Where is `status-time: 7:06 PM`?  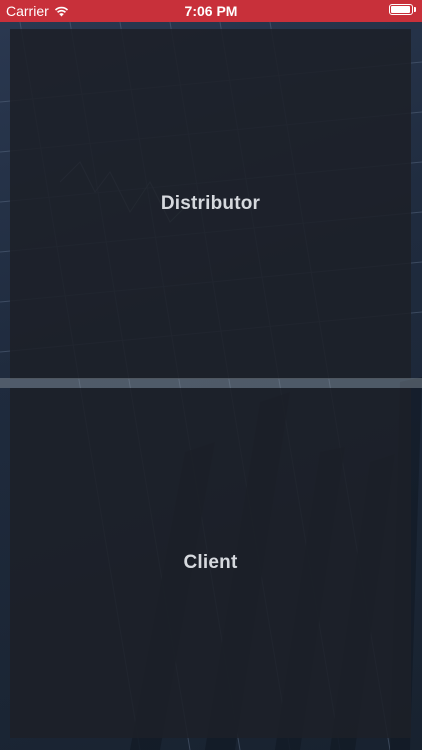 status-time: 7:06 PM is located at coordinates (211, 11).